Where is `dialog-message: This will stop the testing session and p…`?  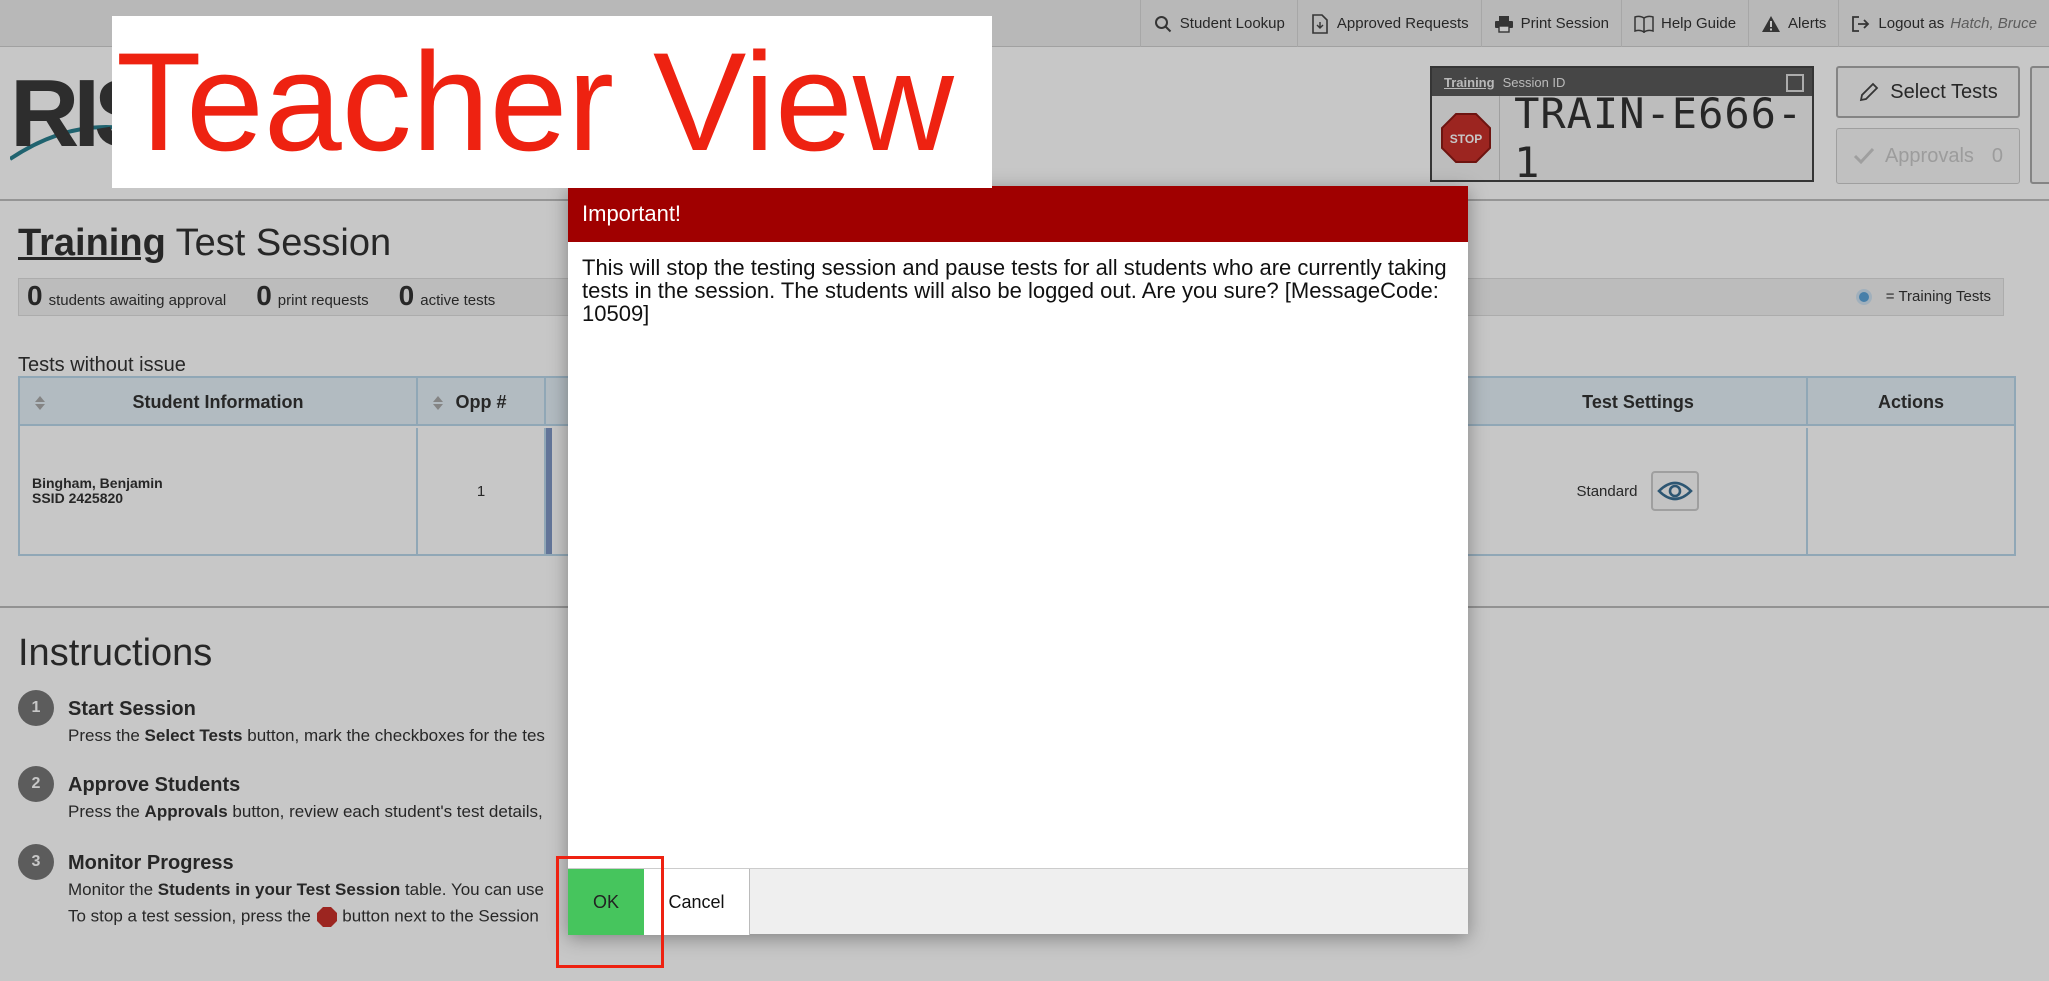
dialog-message: This will stop the testing session and p… is located at coordinates (1014, 290).